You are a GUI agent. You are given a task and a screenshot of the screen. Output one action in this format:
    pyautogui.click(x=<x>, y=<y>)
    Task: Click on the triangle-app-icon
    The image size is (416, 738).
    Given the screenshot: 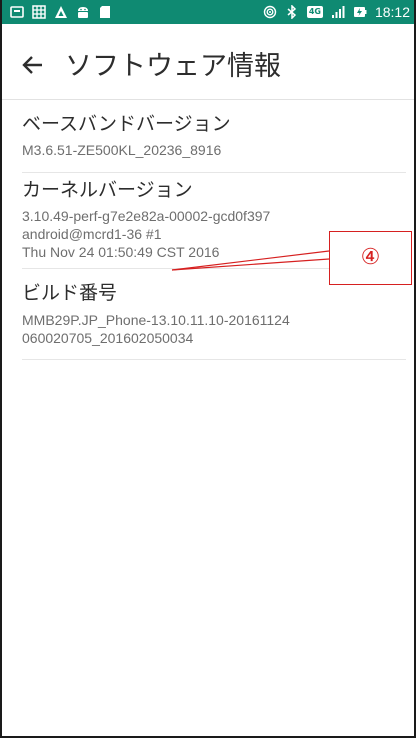 What is the action you would take?
    pyautogui.click(x=65, y=12)
    